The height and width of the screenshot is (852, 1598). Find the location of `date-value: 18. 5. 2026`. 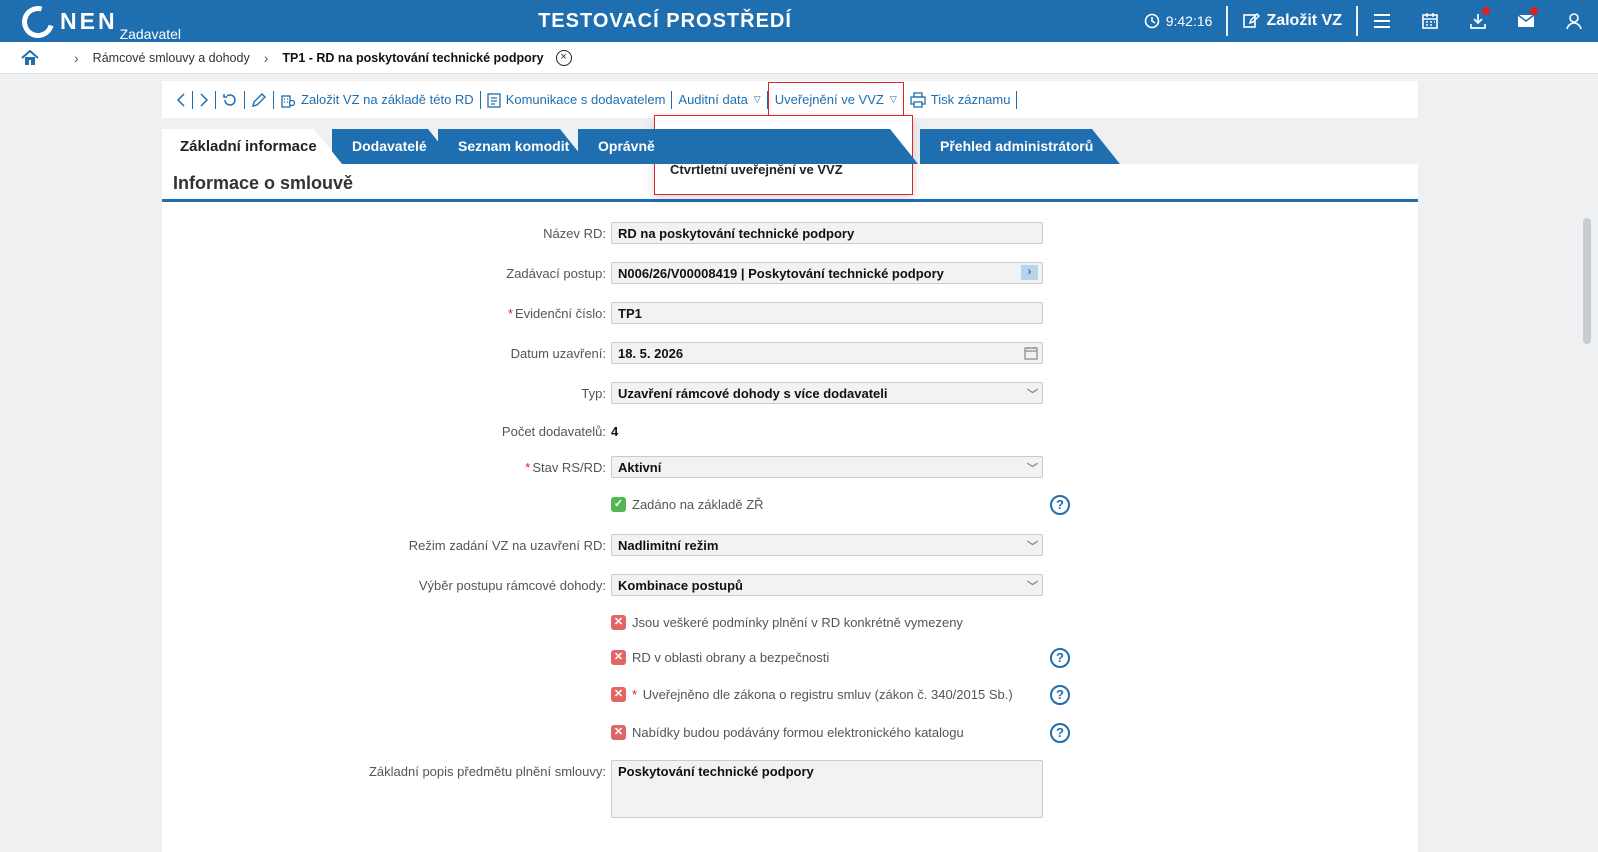

date-value: 18. 5. 2026 is located at coordinates (651, 353).